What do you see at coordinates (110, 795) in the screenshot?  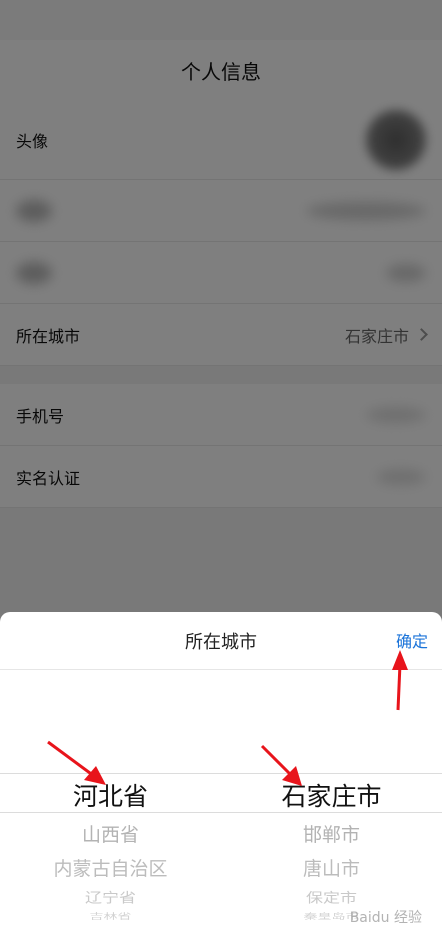 I see `province-selected: 河北省` at bounding box center [110, 795].